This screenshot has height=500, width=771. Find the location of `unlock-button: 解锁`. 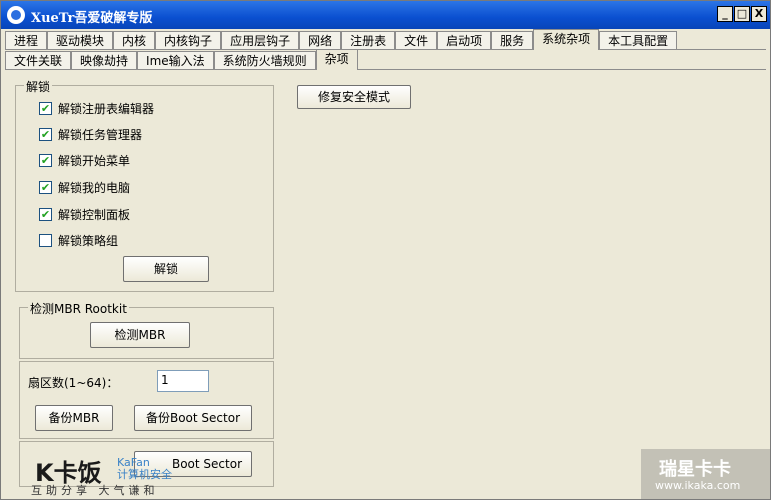

unlock-button: 解锁 is located at coordinates (166, 269).